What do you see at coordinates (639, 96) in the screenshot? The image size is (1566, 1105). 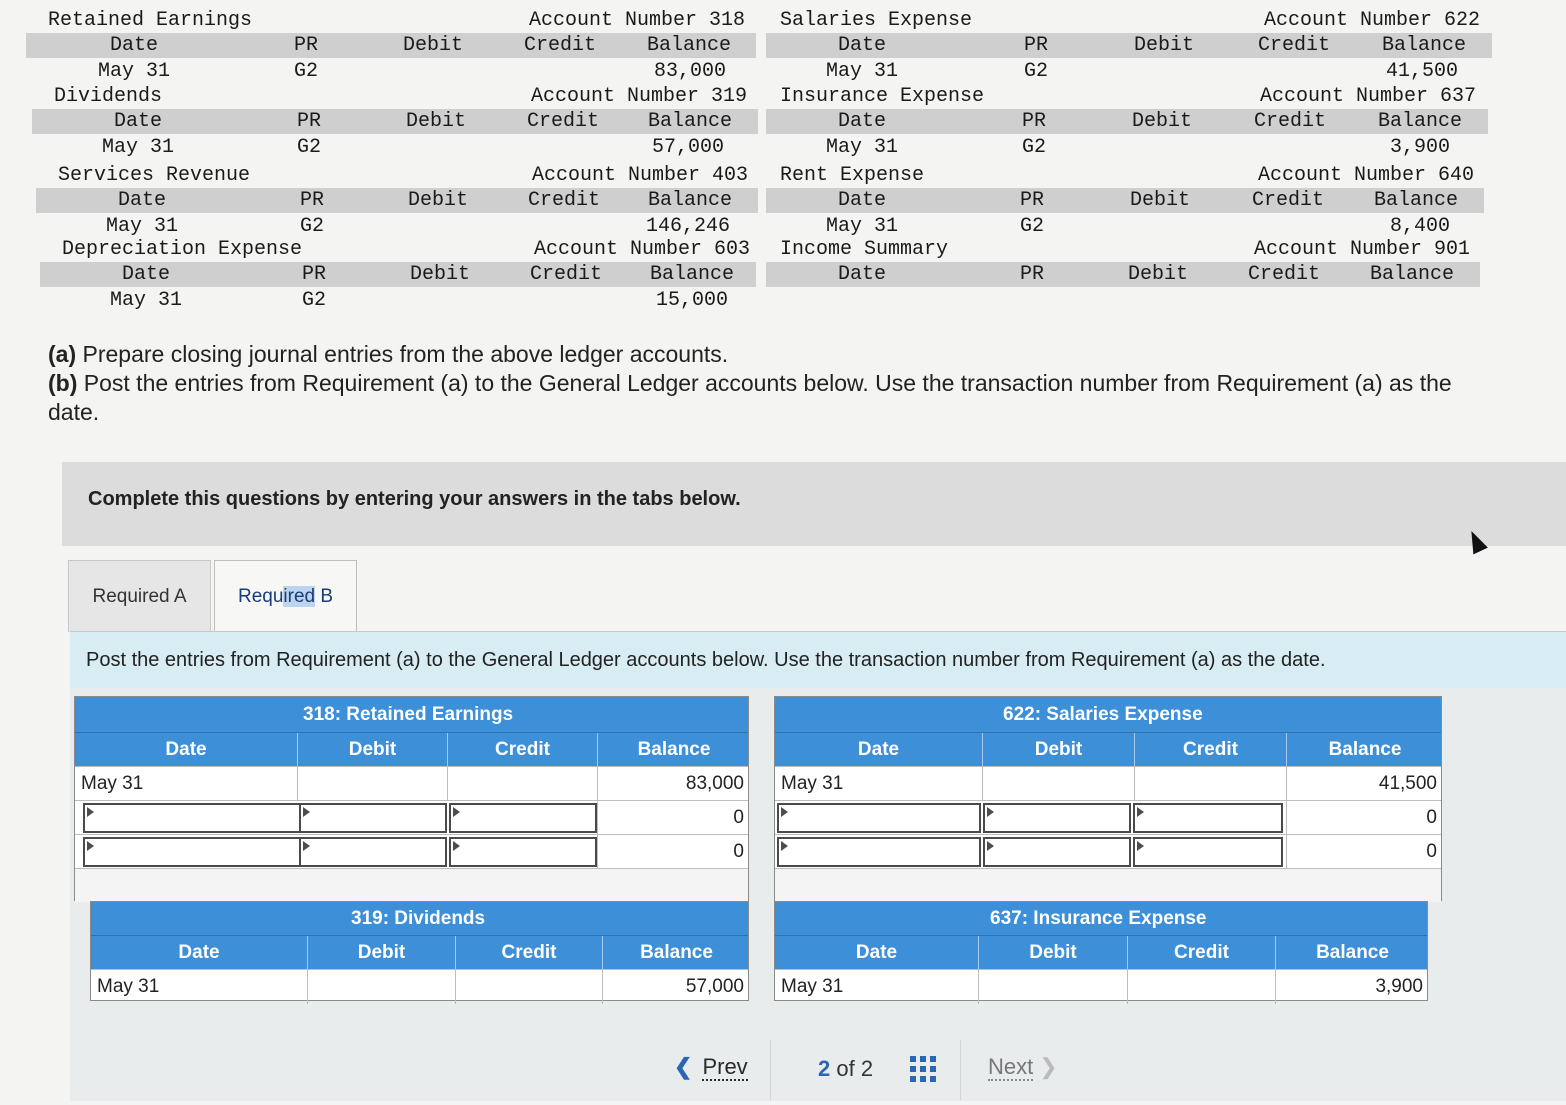 I see `ledger-account-number: Account Number 319` at bounding box center [639, 96].